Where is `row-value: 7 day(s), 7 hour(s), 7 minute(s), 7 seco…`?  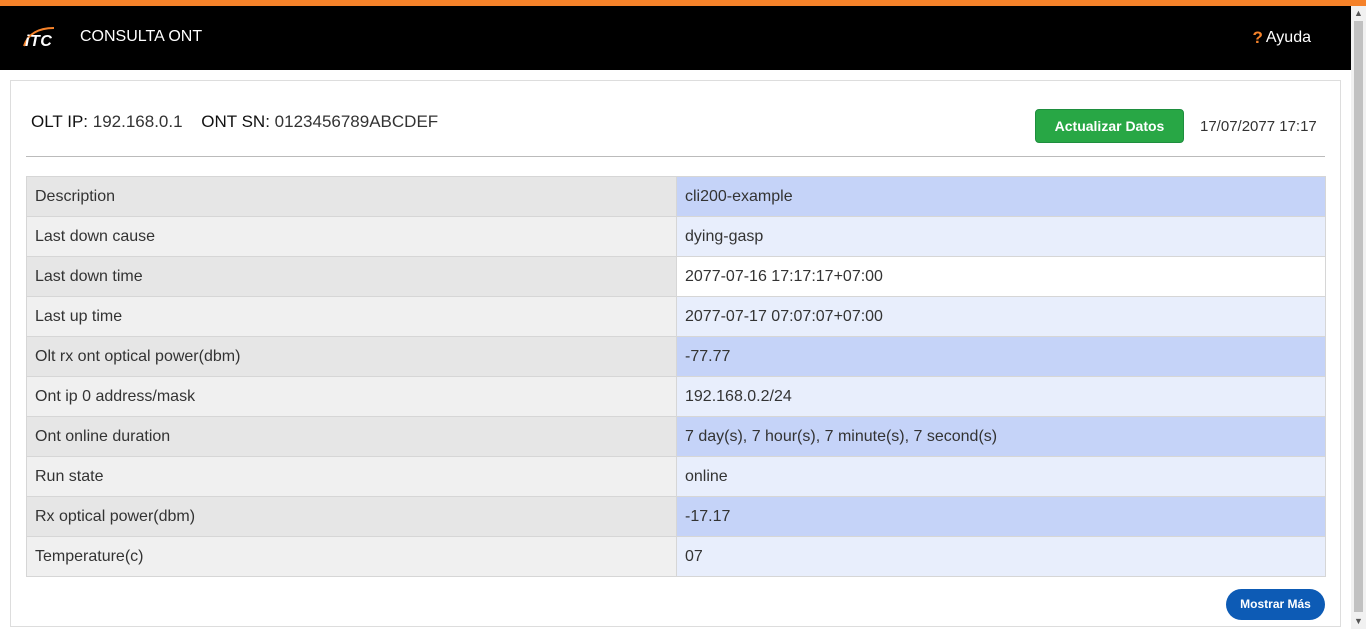
row-value: 7 day(s), 7 hour(s), 7 minute(s), 7 seco… is located at coordinates (1001, 436).